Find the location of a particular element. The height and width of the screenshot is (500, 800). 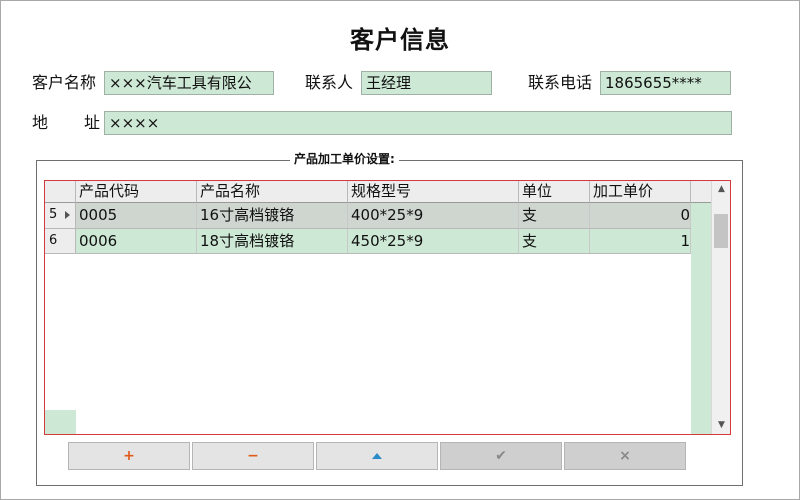

scroll-thumb is located at coordinates (721, 231).